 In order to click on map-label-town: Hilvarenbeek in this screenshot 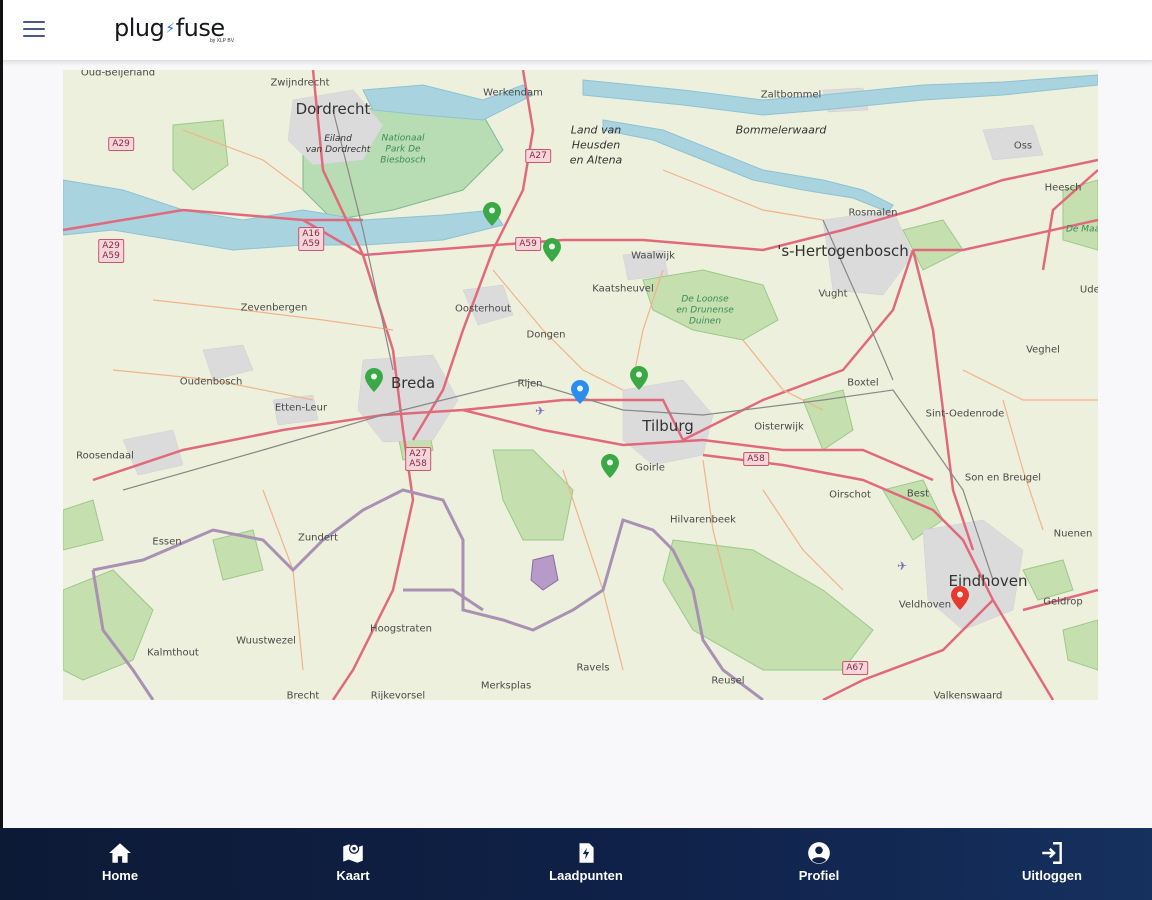, I will do `click(703, 520)`.